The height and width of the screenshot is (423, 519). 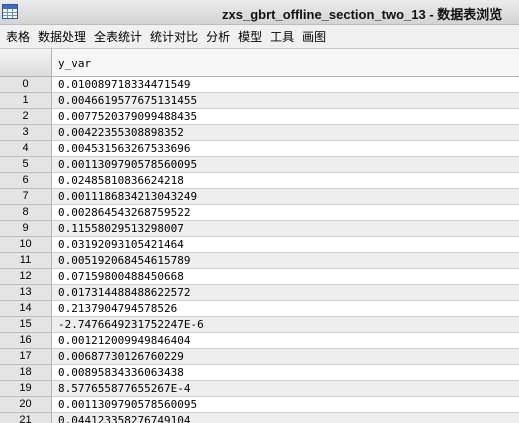 What do you see at coordinates (285, 181) in the screenshot?
I see `cell-y-var: 0.02485810836624218` at bounding box center [285, 181].